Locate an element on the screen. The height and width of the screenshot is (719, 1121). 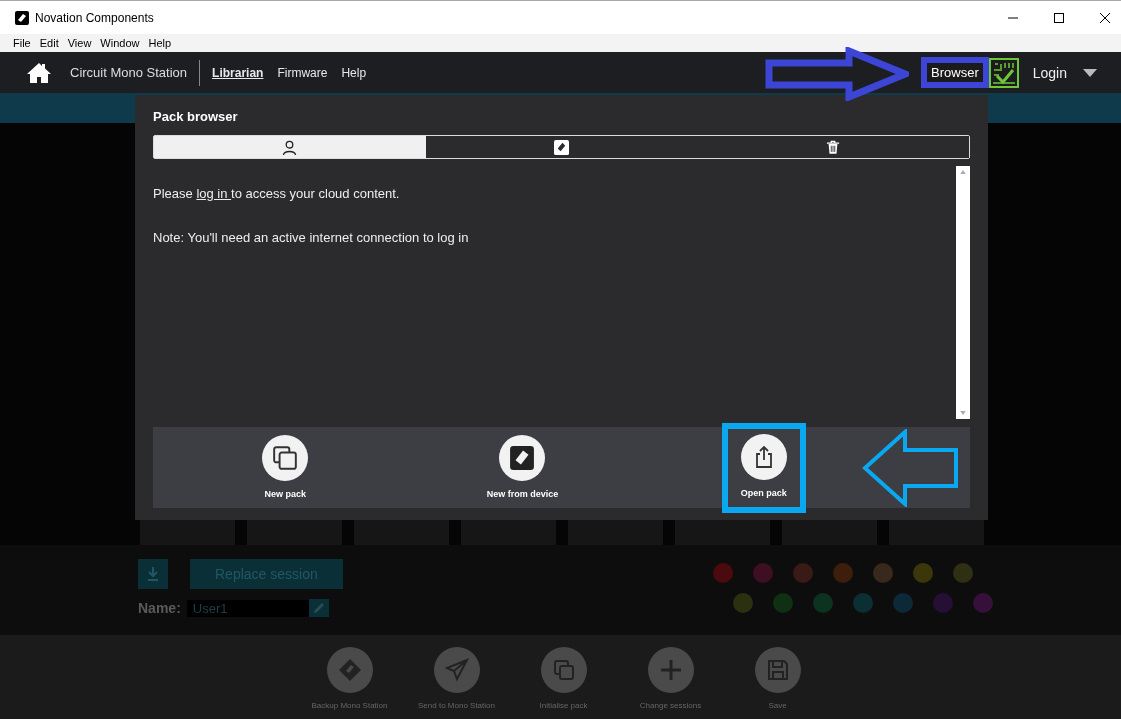
download-icon is located at coordinates (153, 574).